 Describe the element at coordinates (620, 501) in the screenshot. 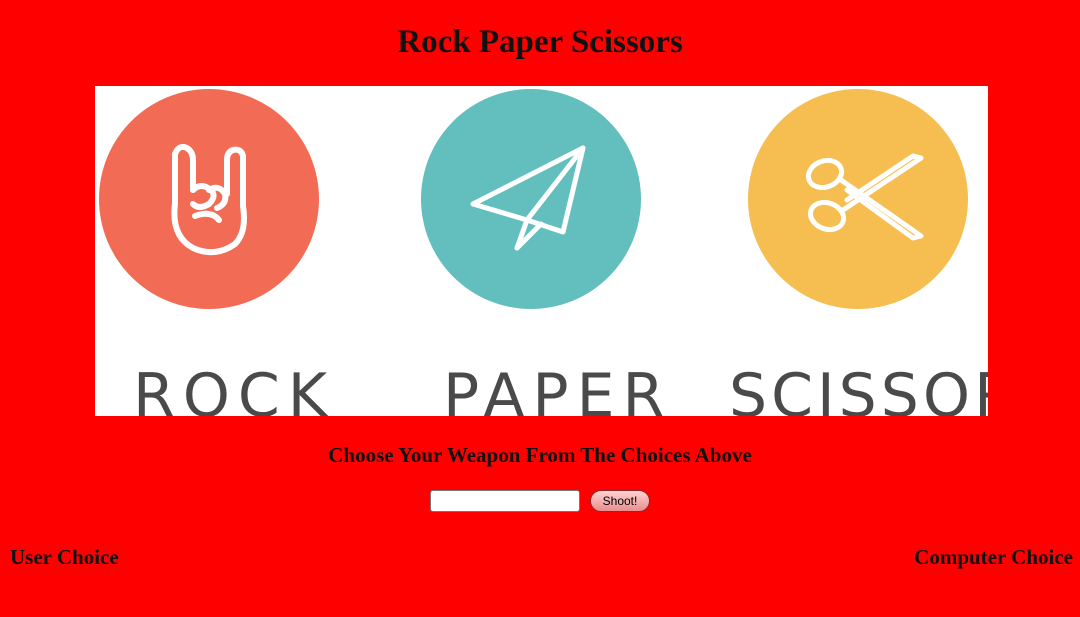

I see `shoot-button: Shoot!` at that location.